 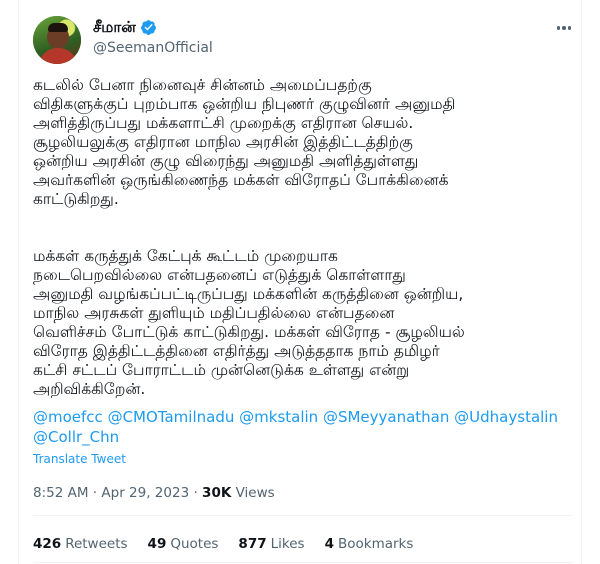 What do you see at coordinates (194, 544) in the screenshot?
I see `quotes-label: Quotes` at bounding box center [194, 544].